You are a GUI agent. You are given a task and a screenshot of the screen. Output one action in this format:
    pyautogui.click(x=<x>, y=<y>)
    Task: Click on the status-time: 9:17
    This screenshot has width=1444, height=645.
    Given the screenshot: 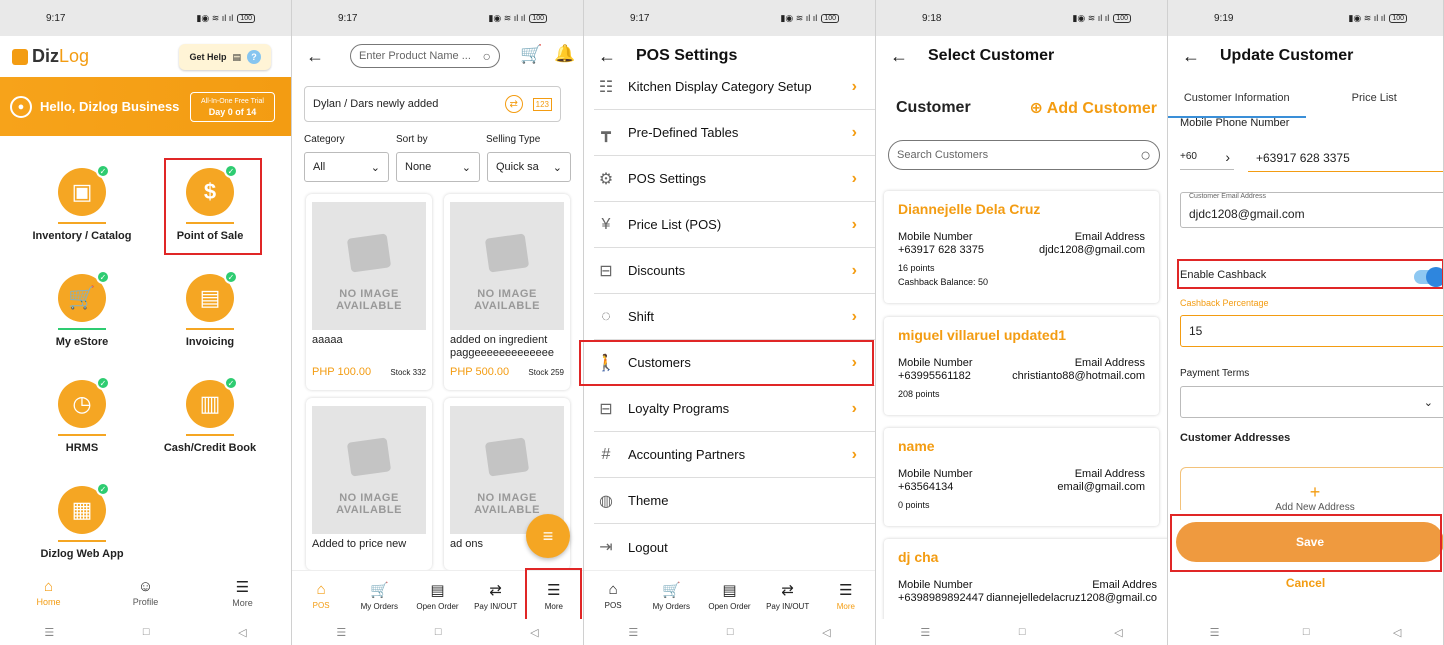 What is the action you would take?
    pyautogui.click(x=640, y=18)
    